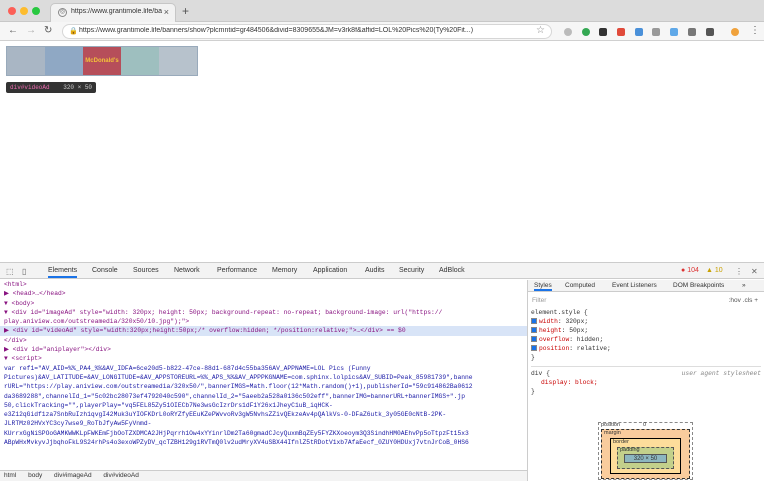  Describe the element at coordinates (263, 423) in the screenshot. I see `dom-line: JLRTMz02HVxYC3cy7wse9_RoTbJfyAw5FyVnmd-` at that location.